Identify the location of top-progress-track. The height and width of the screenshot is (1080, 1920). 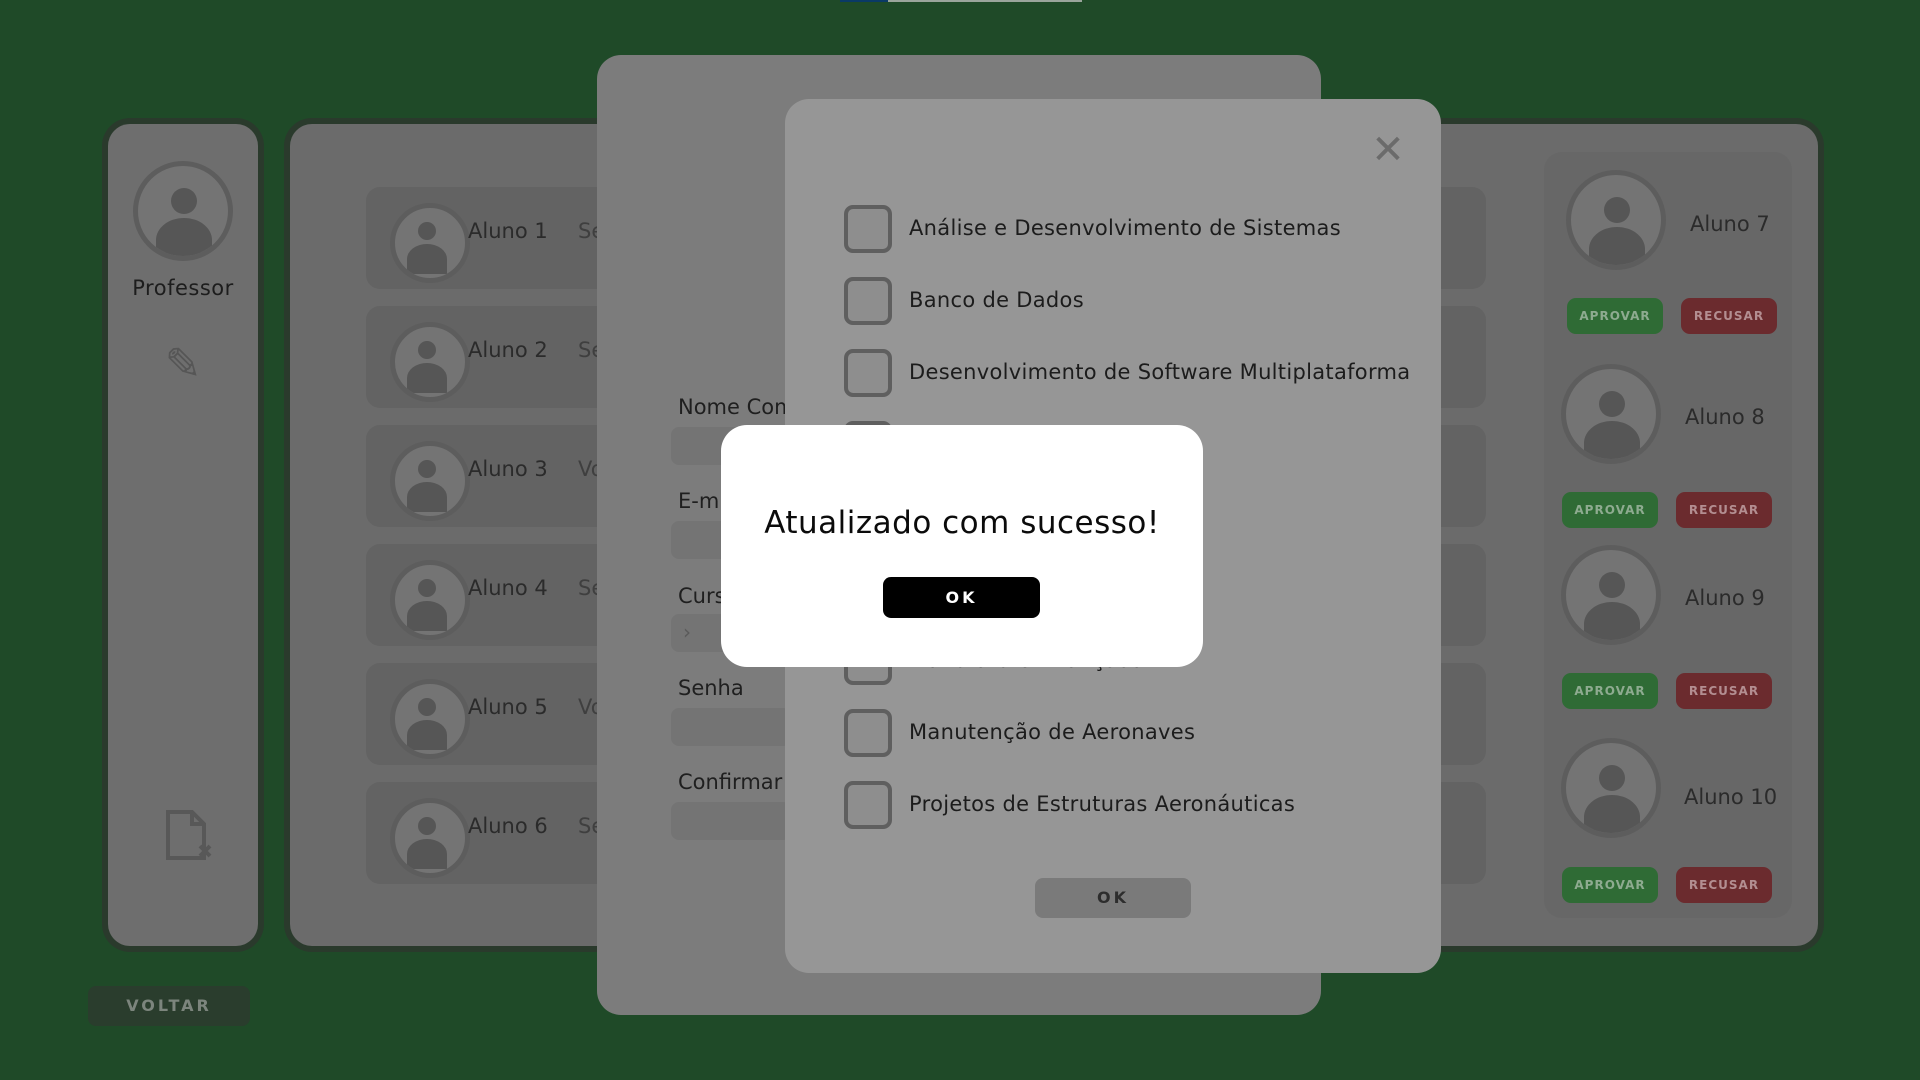
(985, 1).